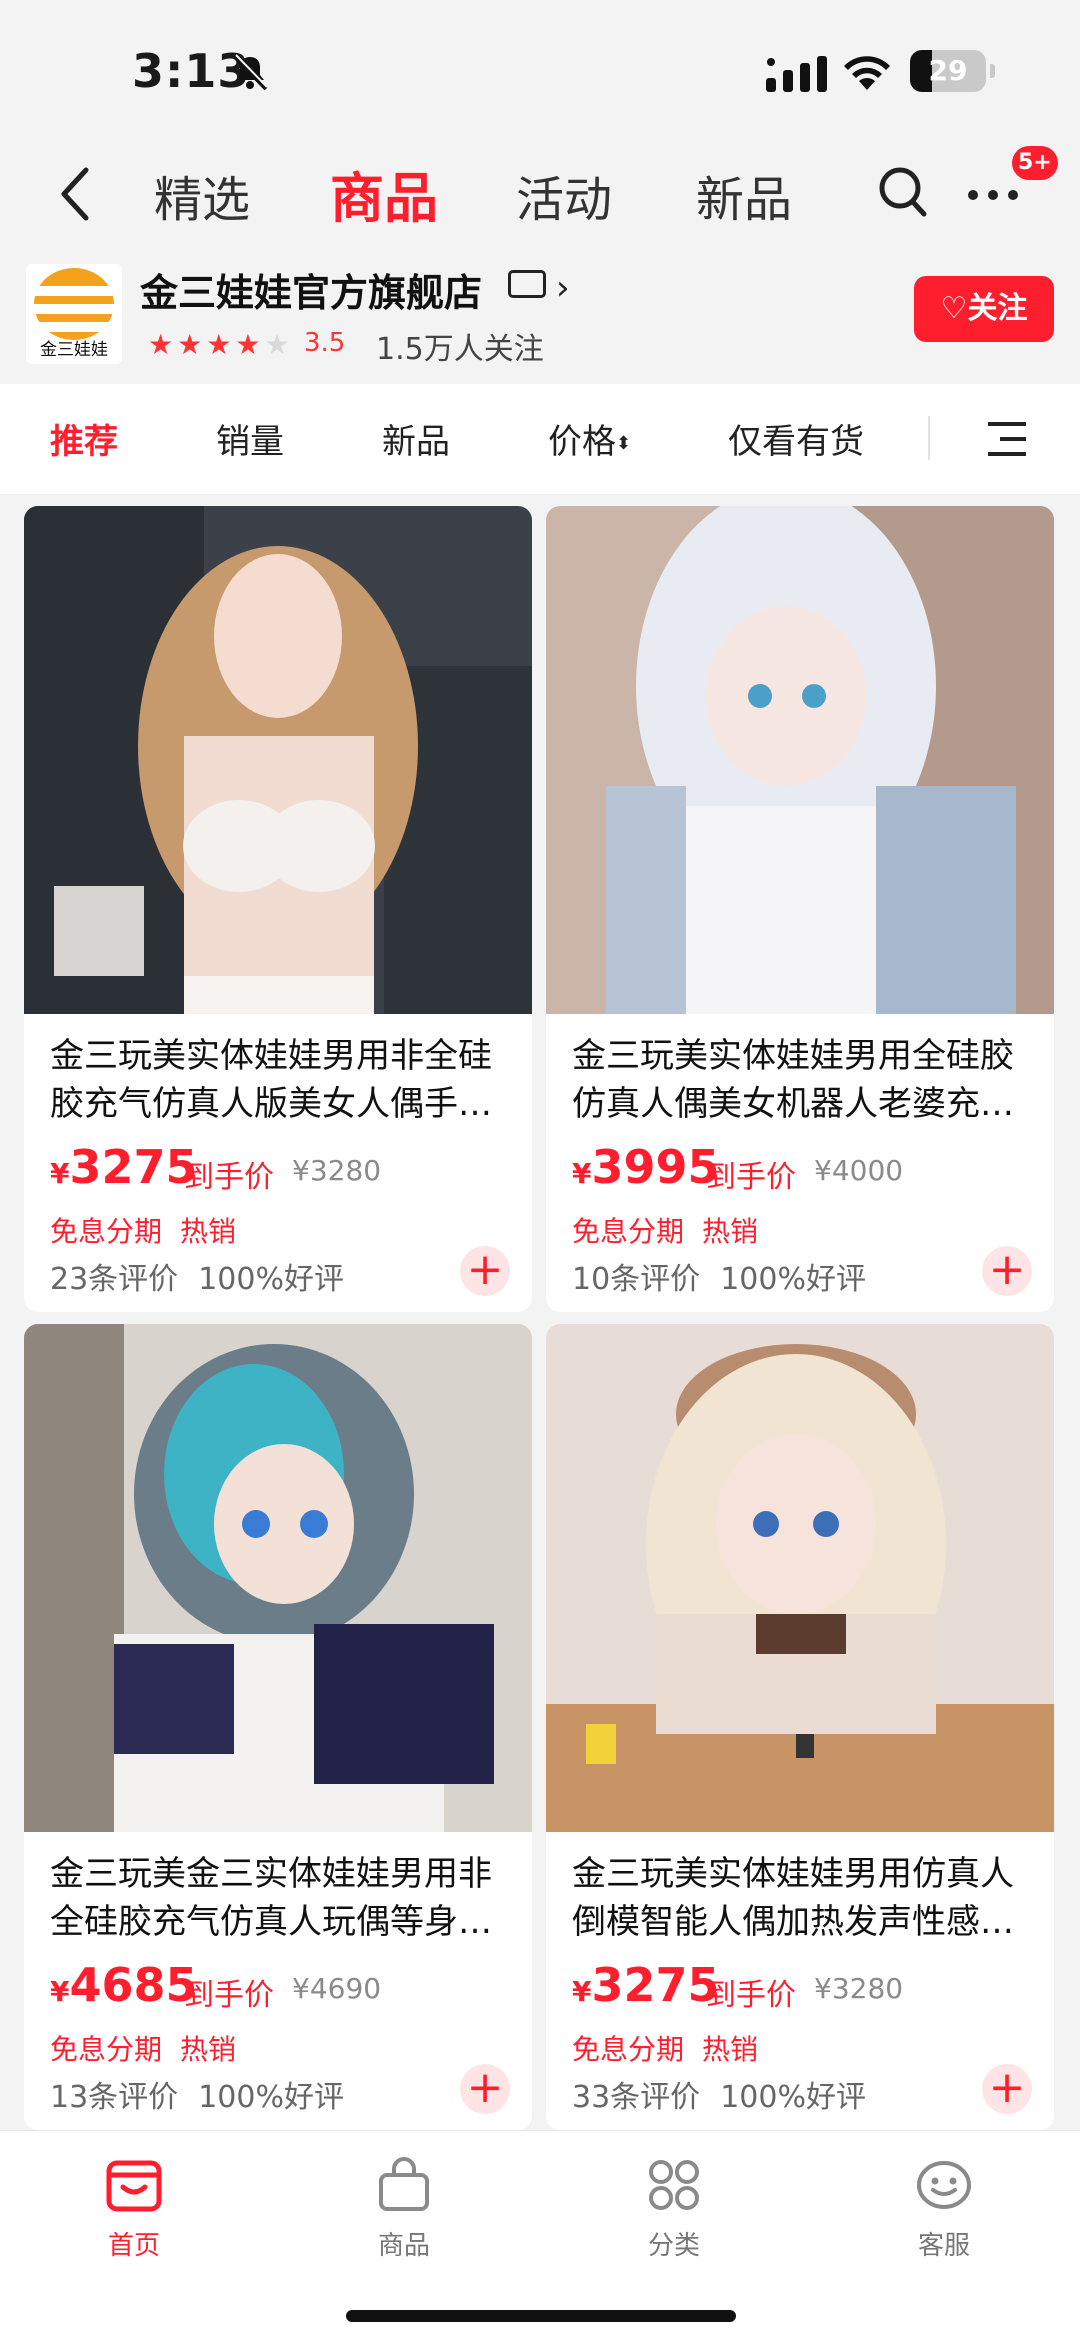 This screenshot has width=1080, height=2341. What do you see at coordinates (74, 314) in the screenshot?
I see `shop-logo: 金三娃娃` at bounding box center [74, 314].